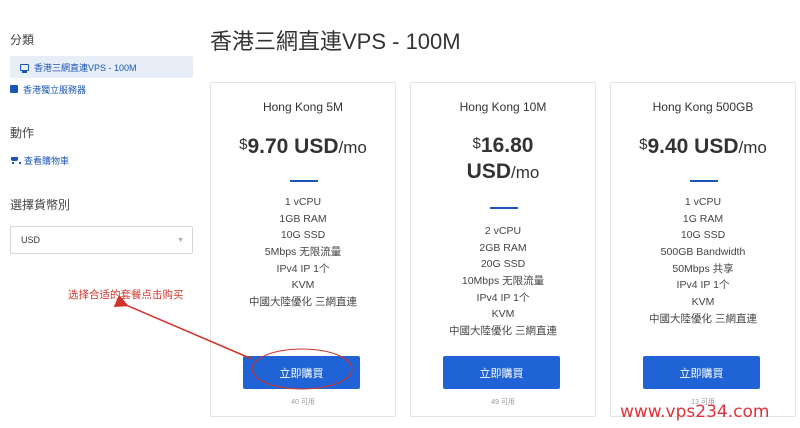  Describe the element at coordinates (695, 412) in the screenshot. I see `watermark: www.vps234.com` at that location.